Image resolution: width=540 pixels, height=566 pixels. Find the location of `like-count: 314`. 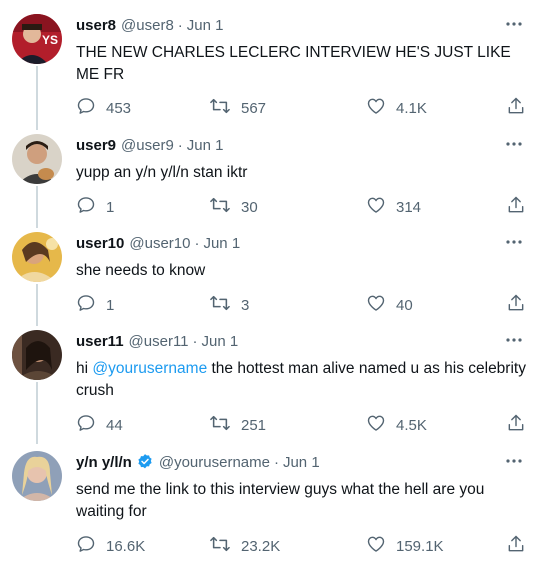

like-count: 314 is located at coordinates (409, 207).